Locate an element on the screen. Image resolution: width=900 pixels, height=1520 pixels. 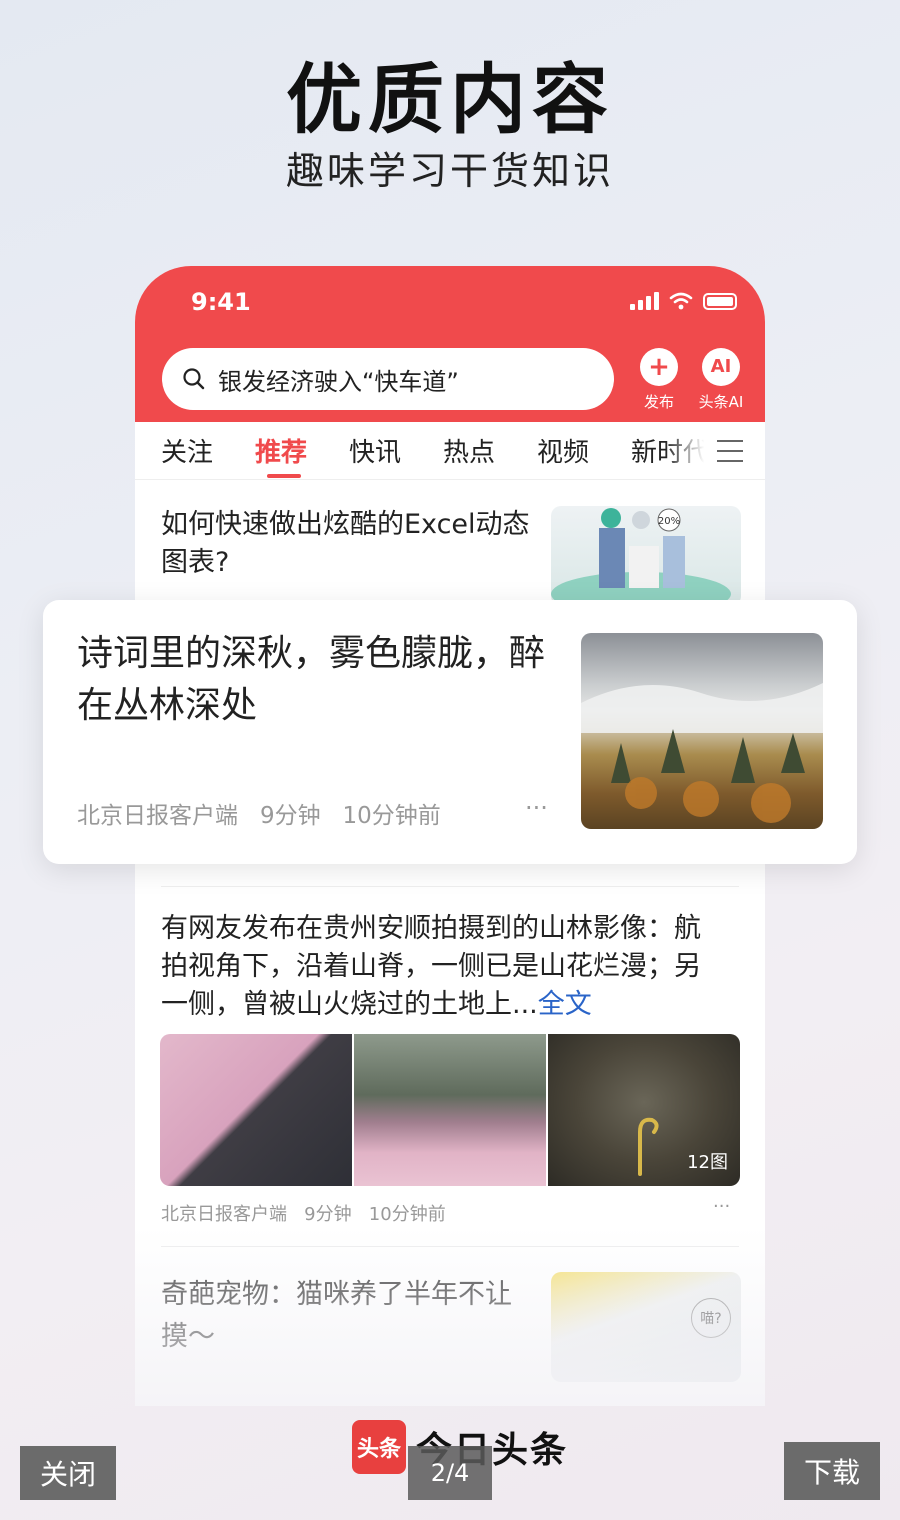
image-count-badge: 12图 is located at coordinates (707, 1162).